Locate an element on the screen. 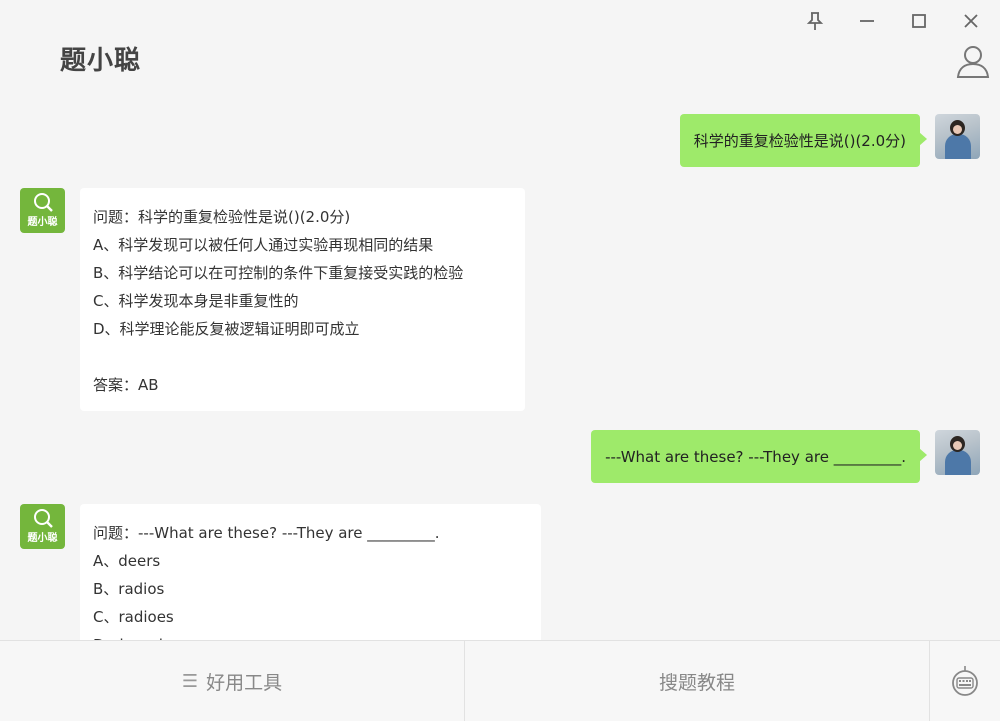 The height and width of the screenshot is (721, 1000). close-icon is located at coordinates (971, 21).